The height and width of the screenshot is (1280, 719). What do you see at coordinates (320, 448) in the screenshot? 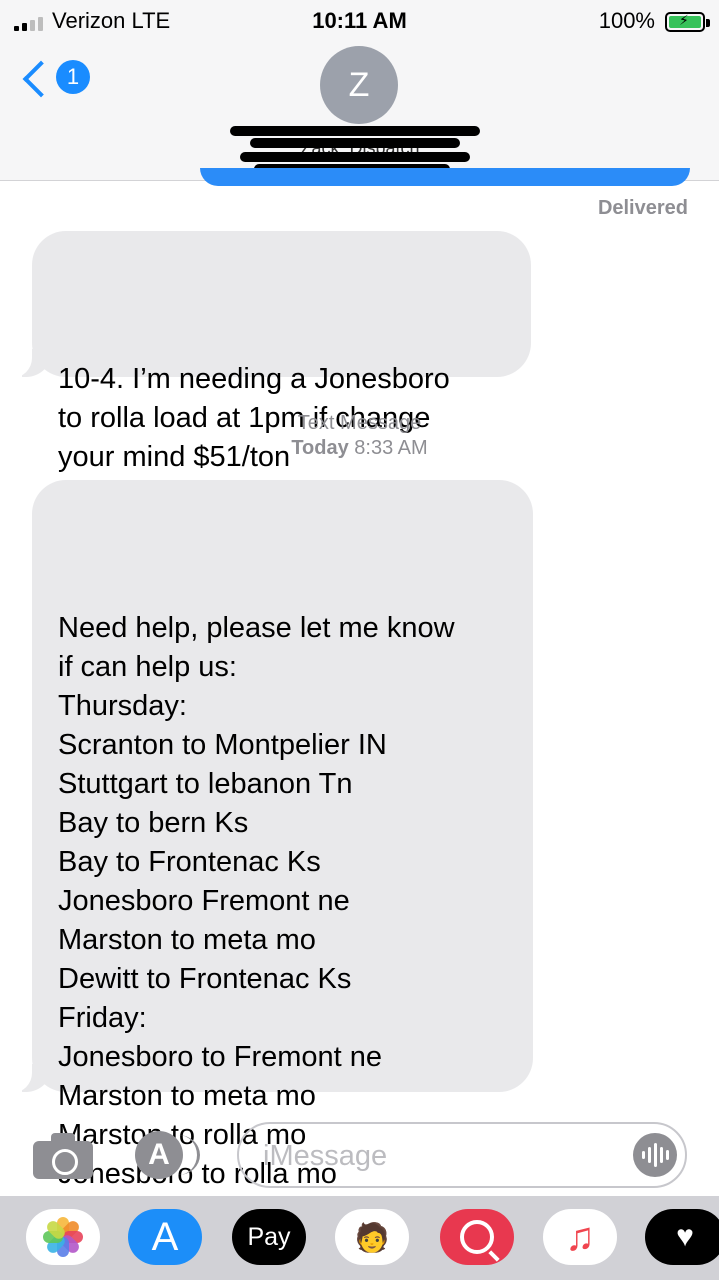
I see `timestamp-day: Today` at bounding box center [320, 448].